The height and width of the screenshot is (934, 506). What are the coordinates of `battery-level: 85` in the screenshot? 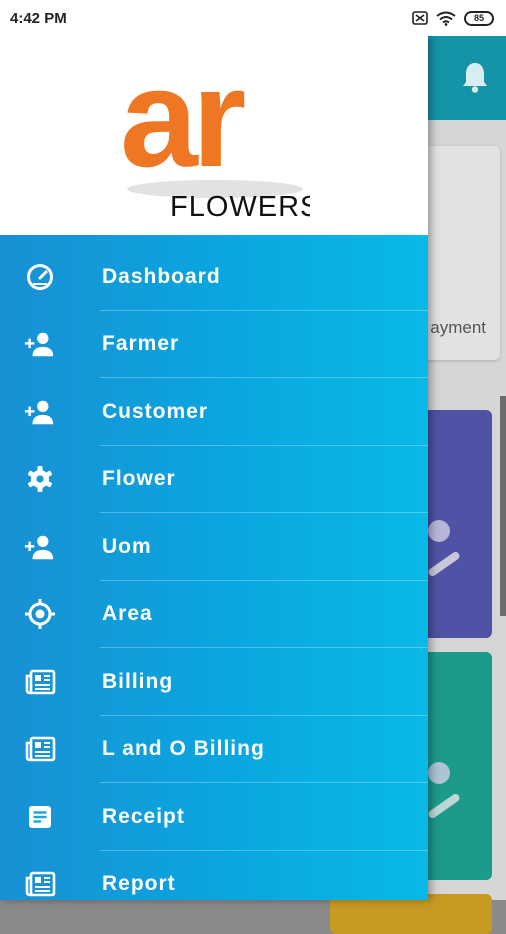 It's located at (478, 18).